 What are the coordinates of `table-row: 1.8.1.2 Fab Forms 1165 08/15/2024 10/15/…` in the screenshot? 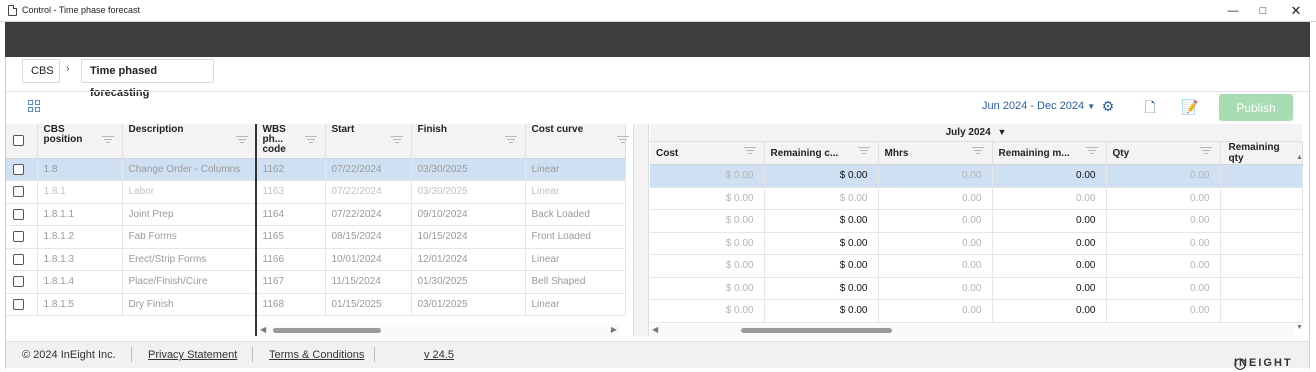 It's located at (316, 237).